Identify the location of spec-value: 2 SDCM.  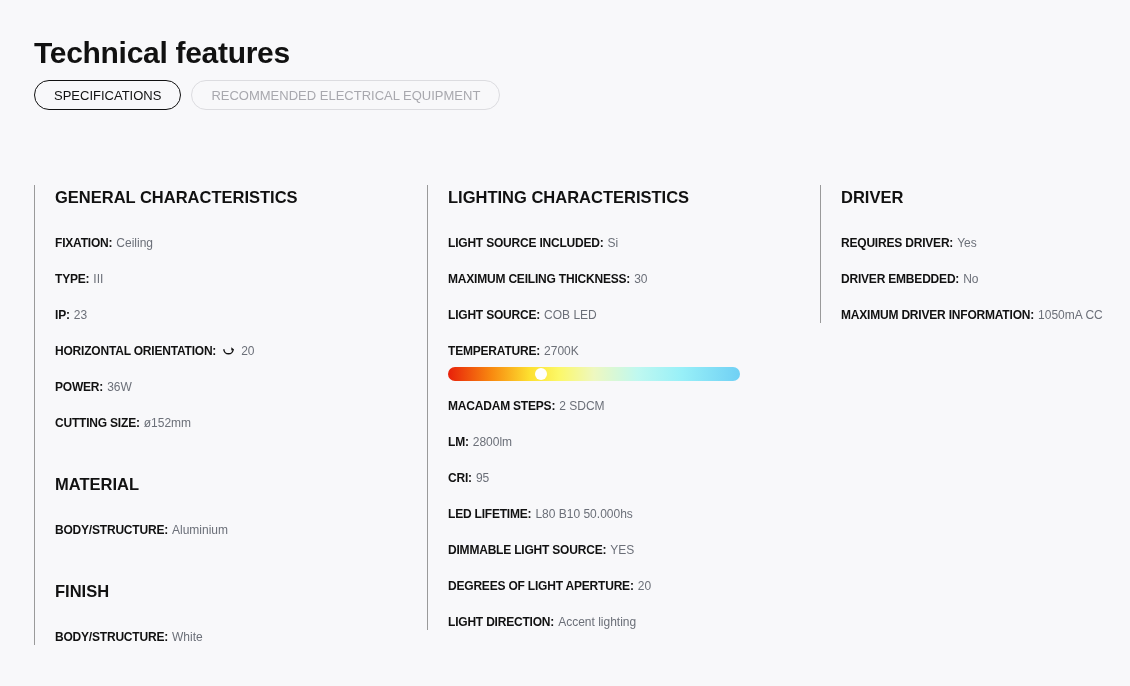
(582, 406).